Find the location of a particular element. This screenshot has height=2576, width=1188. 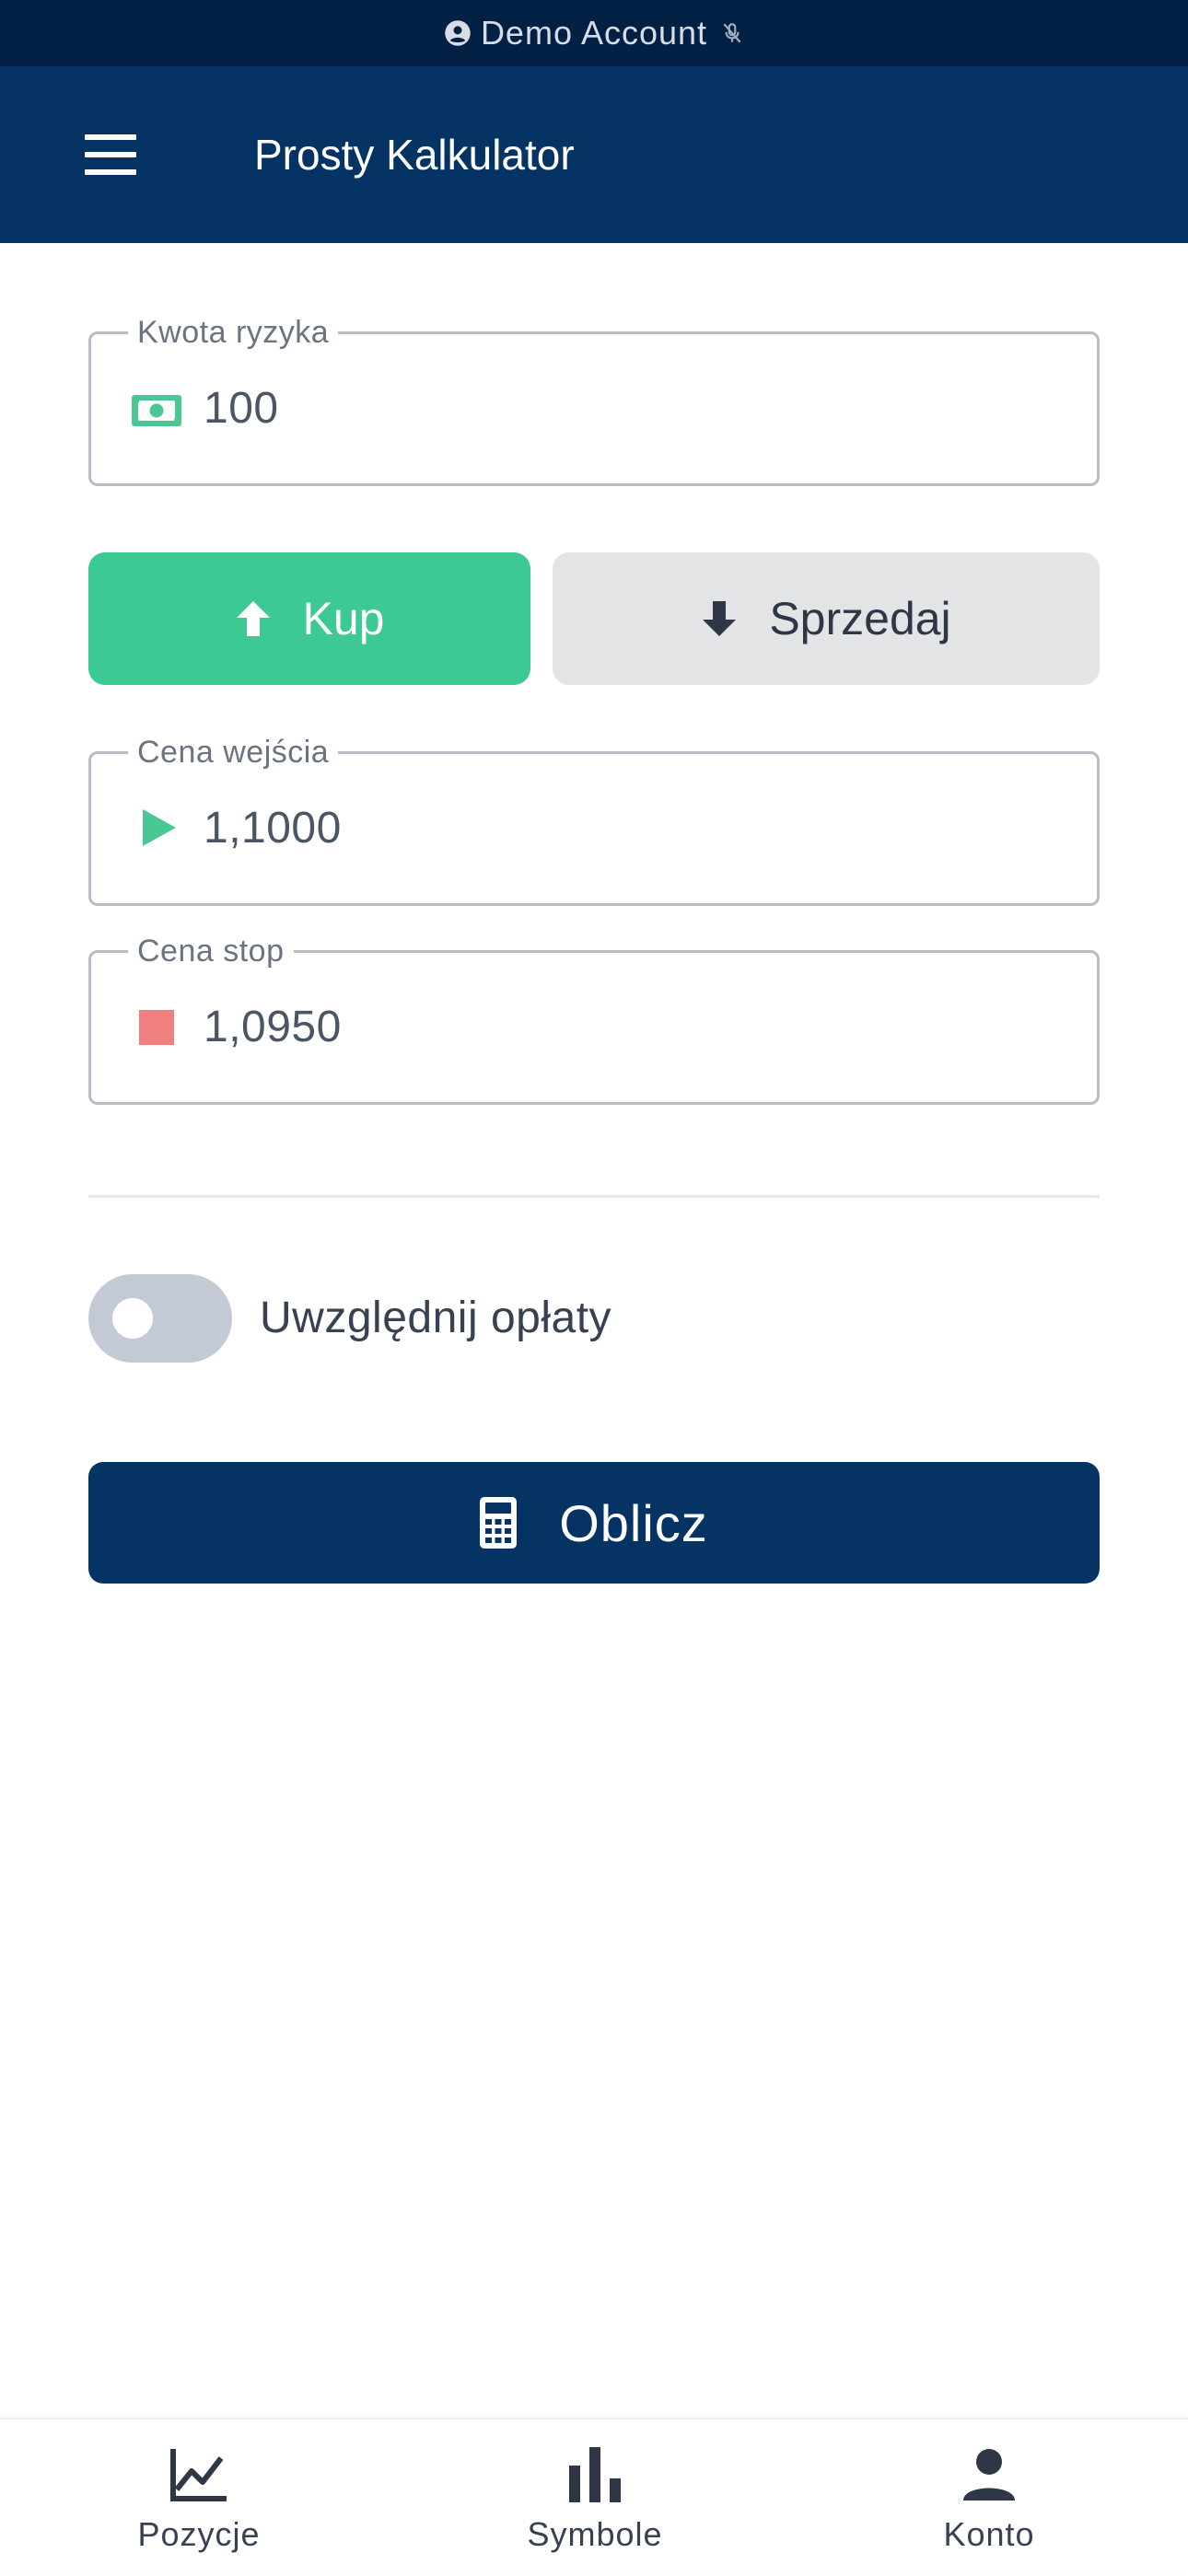

line-chart-icon is located at coordinates (198, 2475).